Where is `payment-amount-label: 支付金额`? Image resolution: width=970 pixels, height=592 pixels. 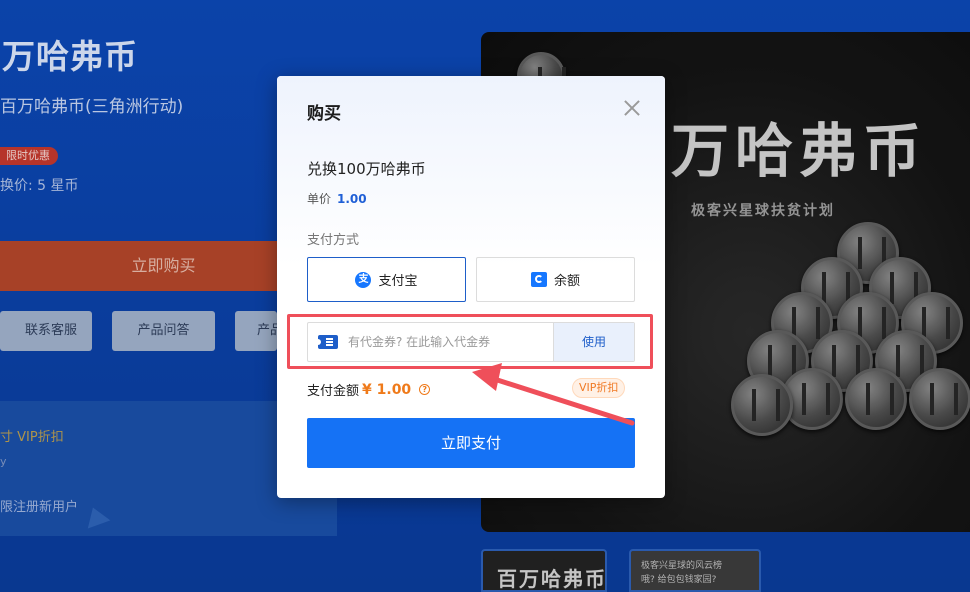 payment-amount-label: 支付金额 is located at coordinates (333, 391).